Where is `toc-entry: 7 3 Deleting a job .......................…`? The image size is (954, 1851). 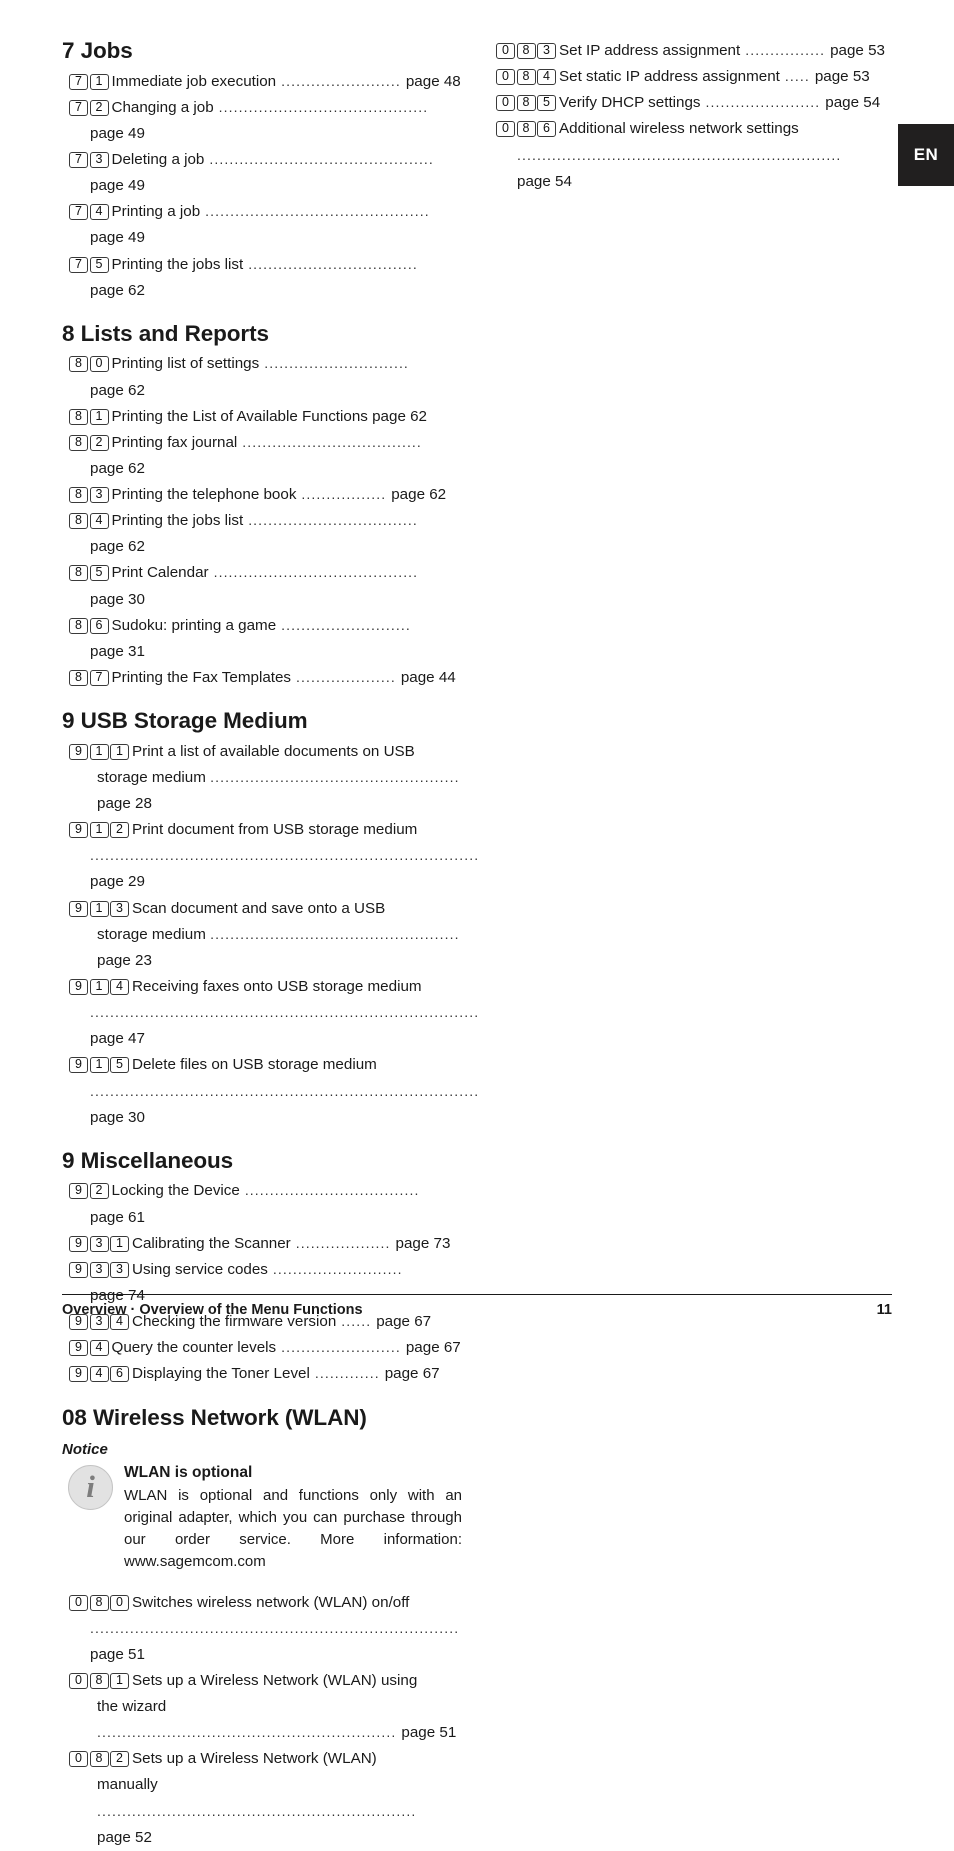 toc-entry: 7 3 Deleting a job .......................… is located at coordinates (262, 173).